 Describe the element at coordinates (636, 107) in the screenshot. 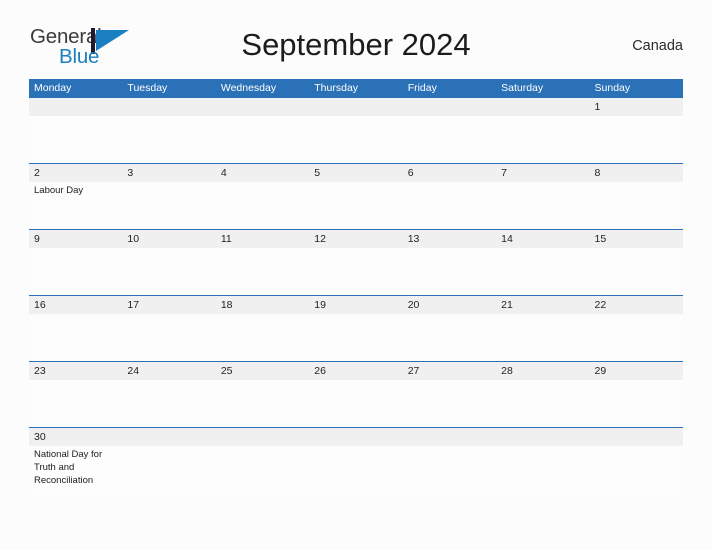

I see `day-number-band: 1` at that location.